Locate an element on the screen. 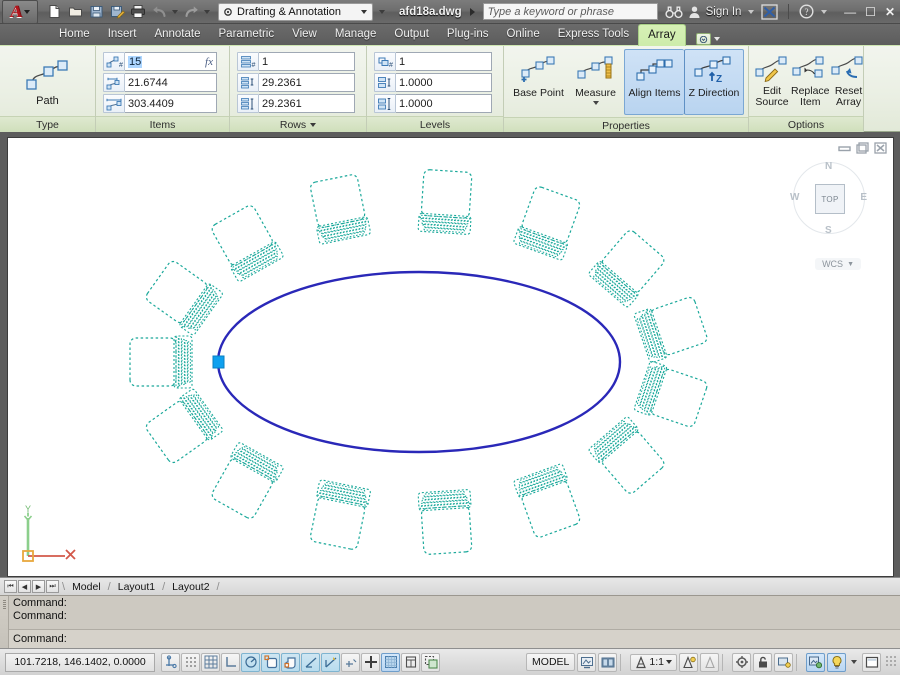  sign-in-label: Sign In is located at coordinates (724, 12).